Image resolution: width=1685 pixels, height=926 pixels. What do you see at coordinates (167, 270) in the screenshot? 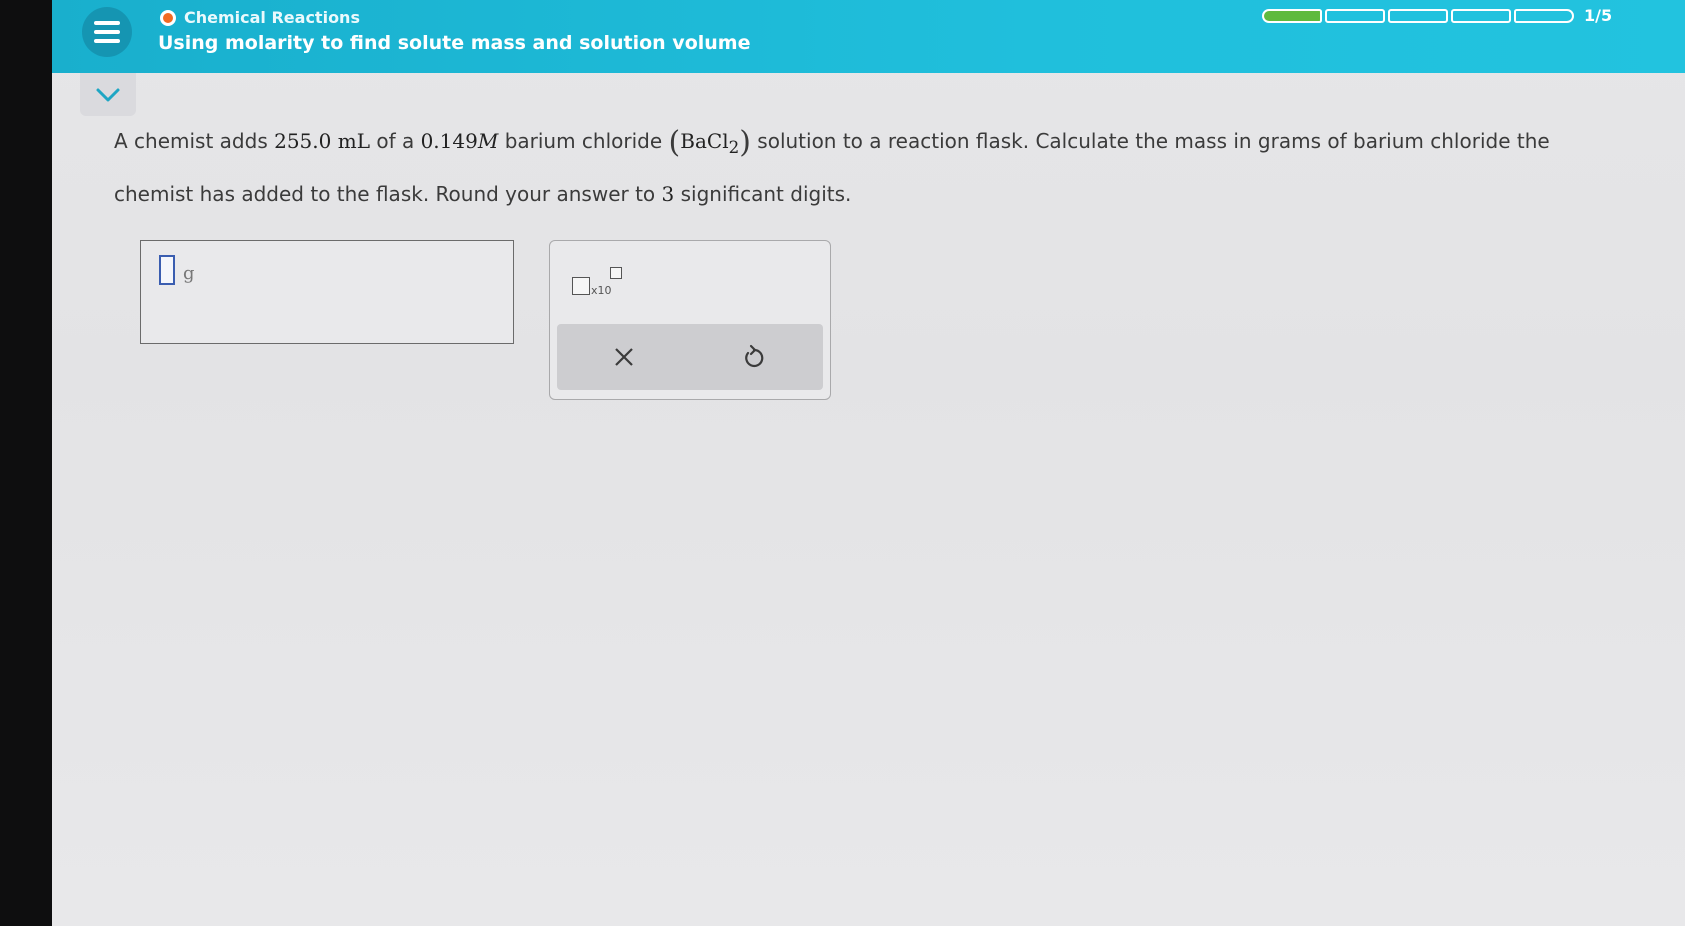
I see `answer-input` at bounding box center [167, 270].